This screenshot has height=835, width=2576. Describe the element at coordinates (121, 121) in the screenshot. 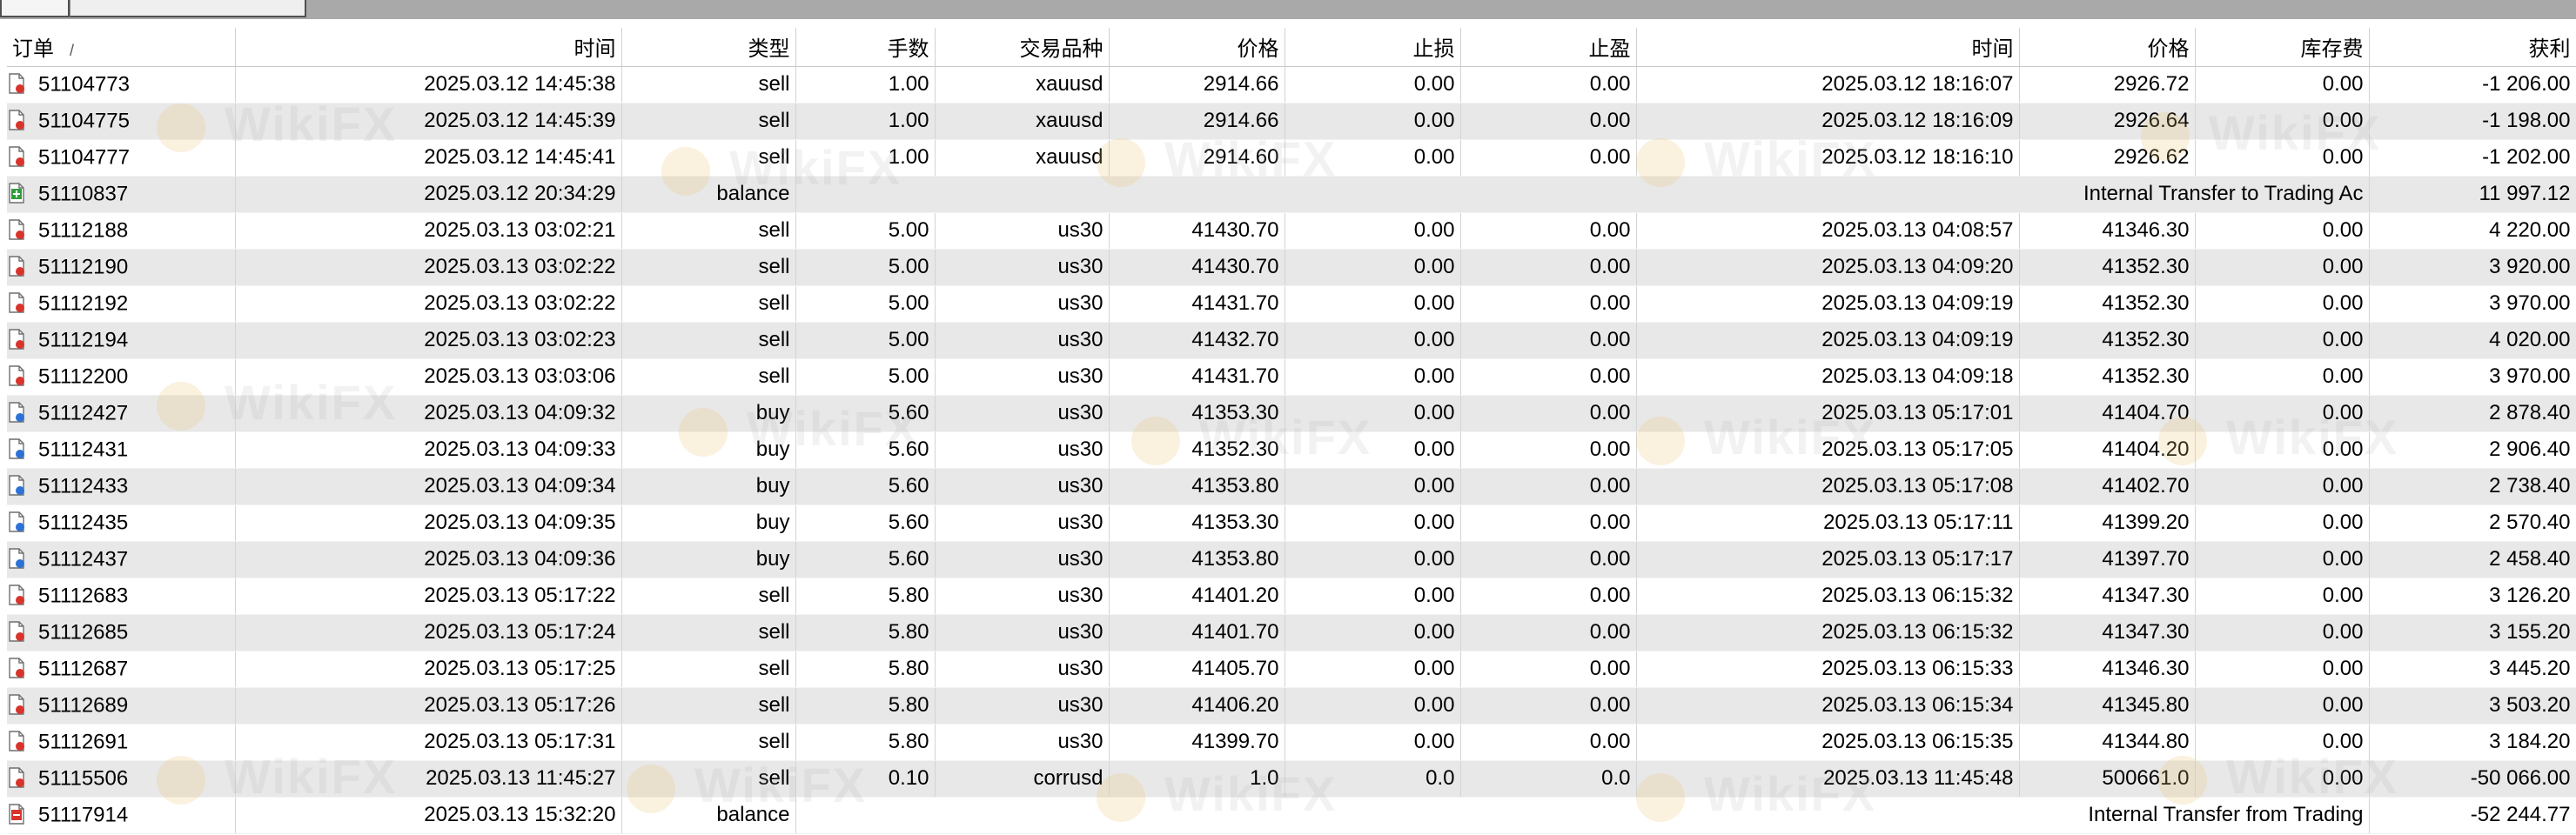

I see `cell-order: 51104775` at that location.